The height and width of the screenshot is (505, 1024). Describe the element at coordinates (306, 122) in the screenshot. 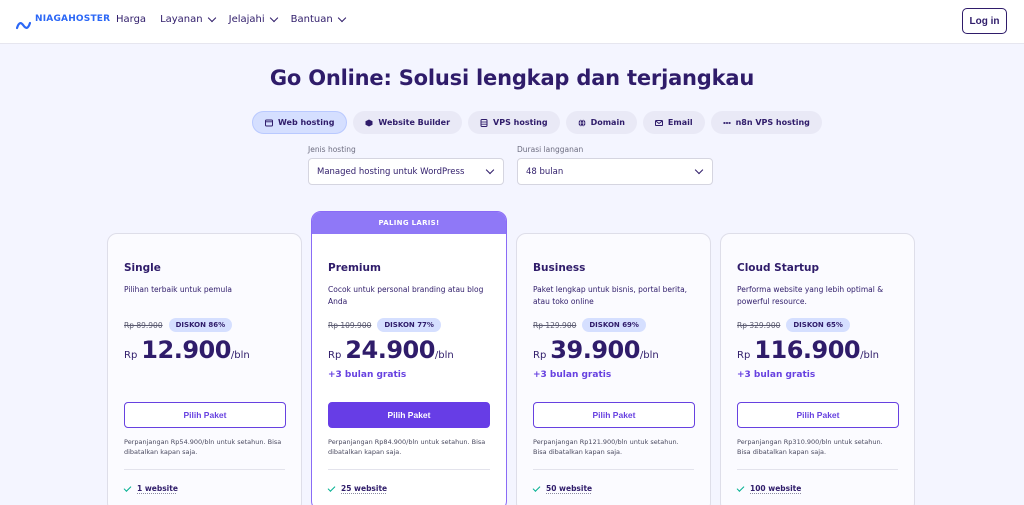

I see `tab-label: Web hosting` at that location.